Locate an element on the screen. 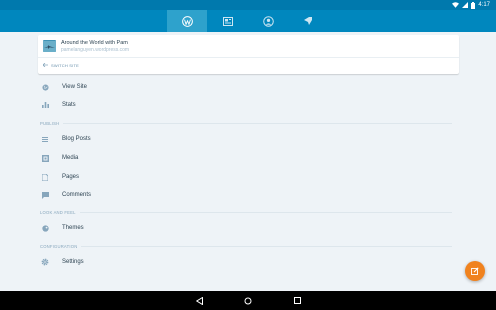 This screenshot has width=496, height=310. back-button is located at coordinates (199, 300).